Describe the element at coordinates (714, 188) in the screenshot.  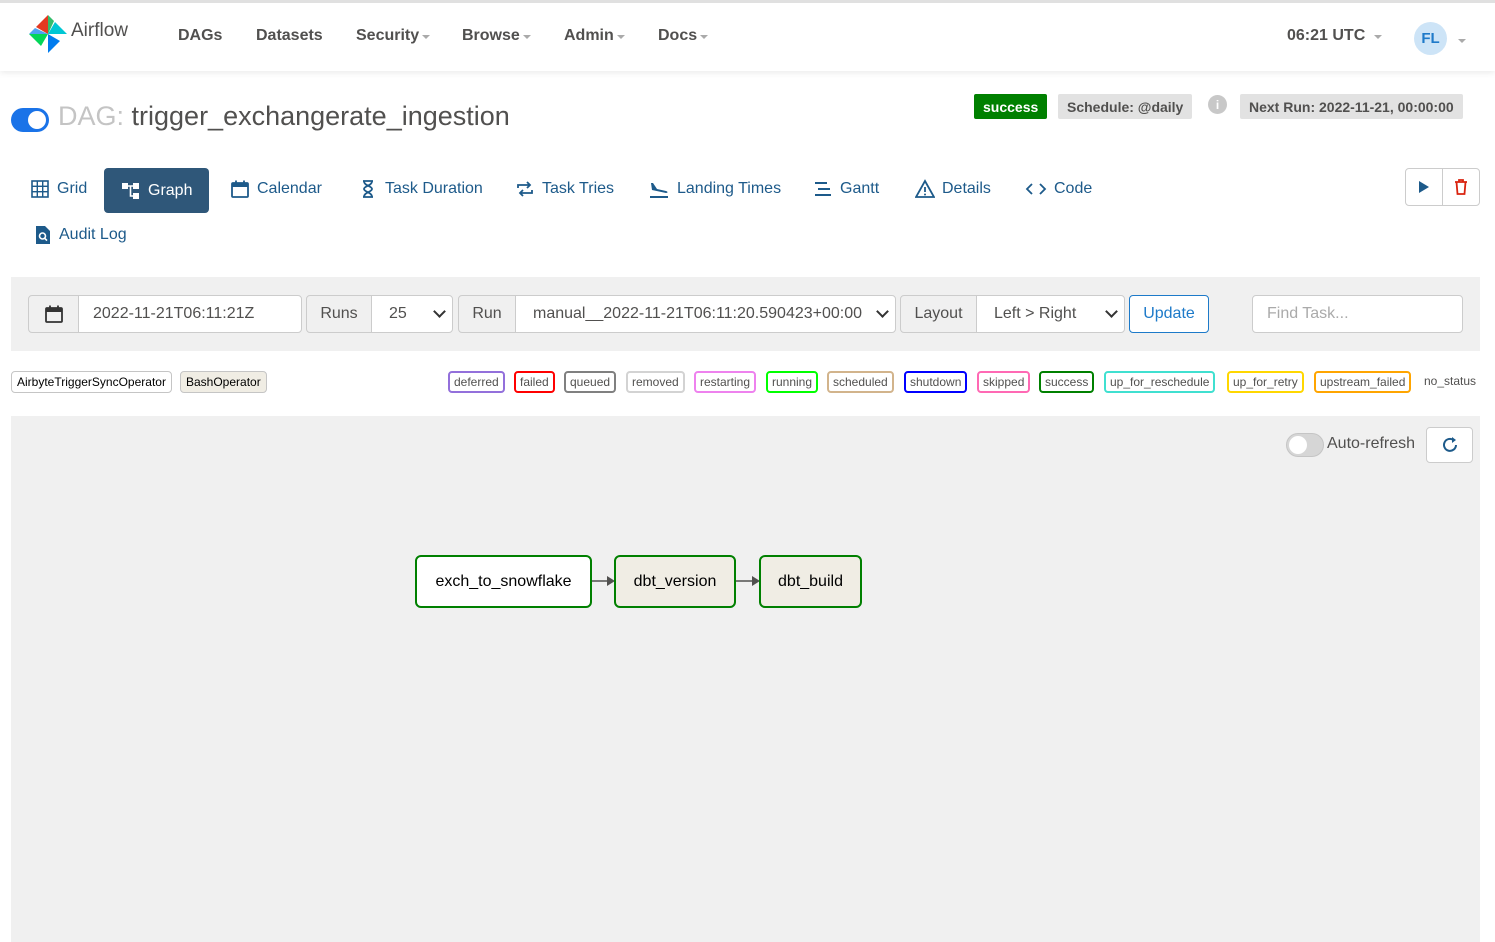
I see `tab-landing-times: Landing Times` at that location.